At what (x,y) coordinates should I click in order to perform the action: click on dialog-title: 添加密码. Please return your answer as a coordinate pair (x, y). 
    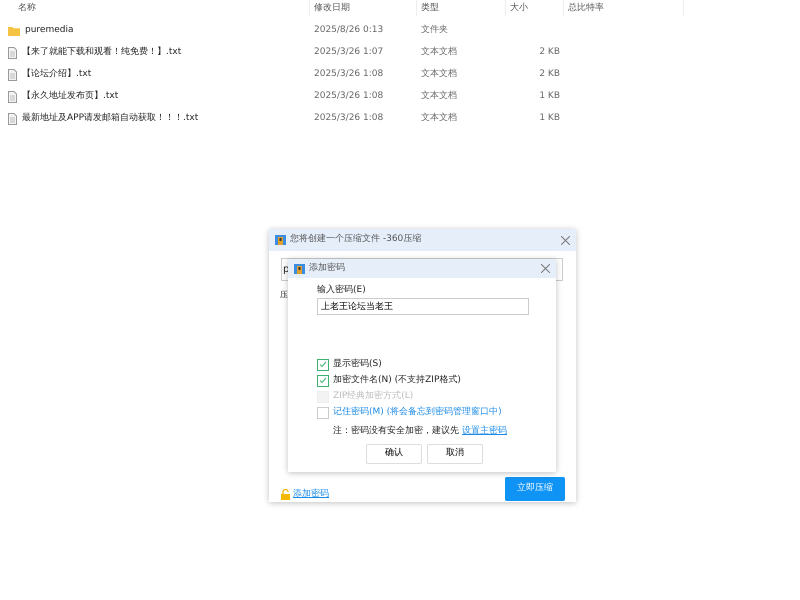
    Looking at the image, I should click on (327, 268).